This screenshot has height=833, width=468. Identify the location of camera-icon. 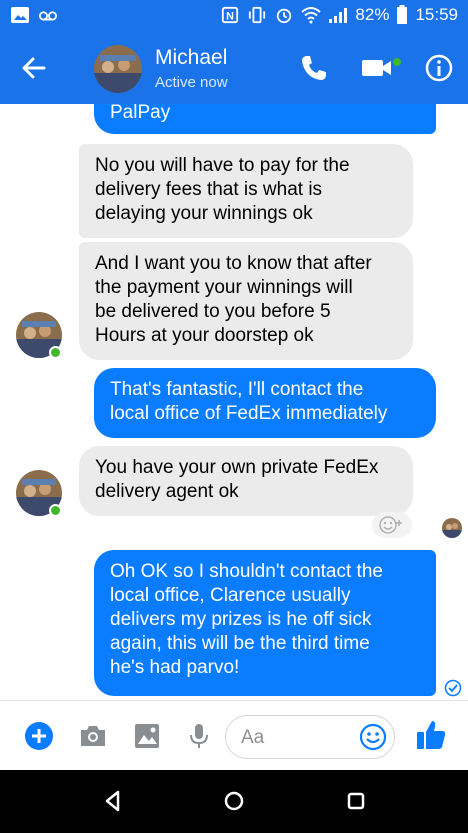
(93, 736).